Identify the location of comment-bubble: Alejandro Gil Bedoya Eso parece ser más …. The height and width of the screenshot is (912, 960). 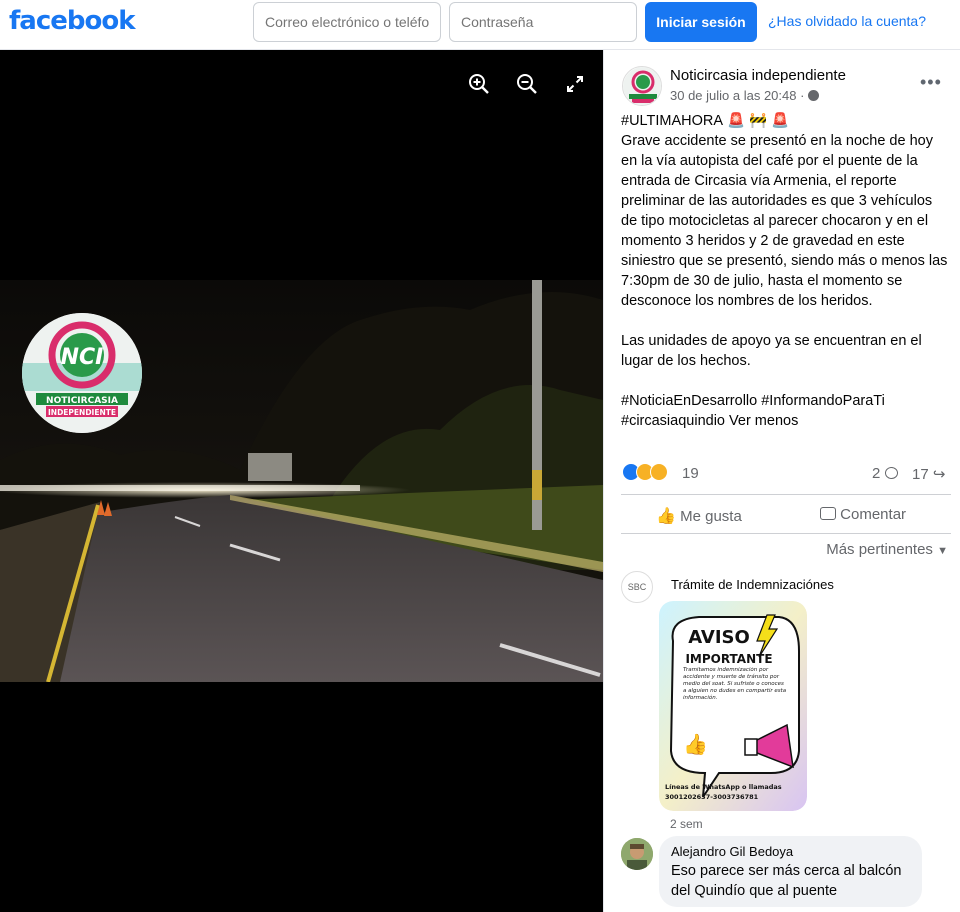
(790, 871).